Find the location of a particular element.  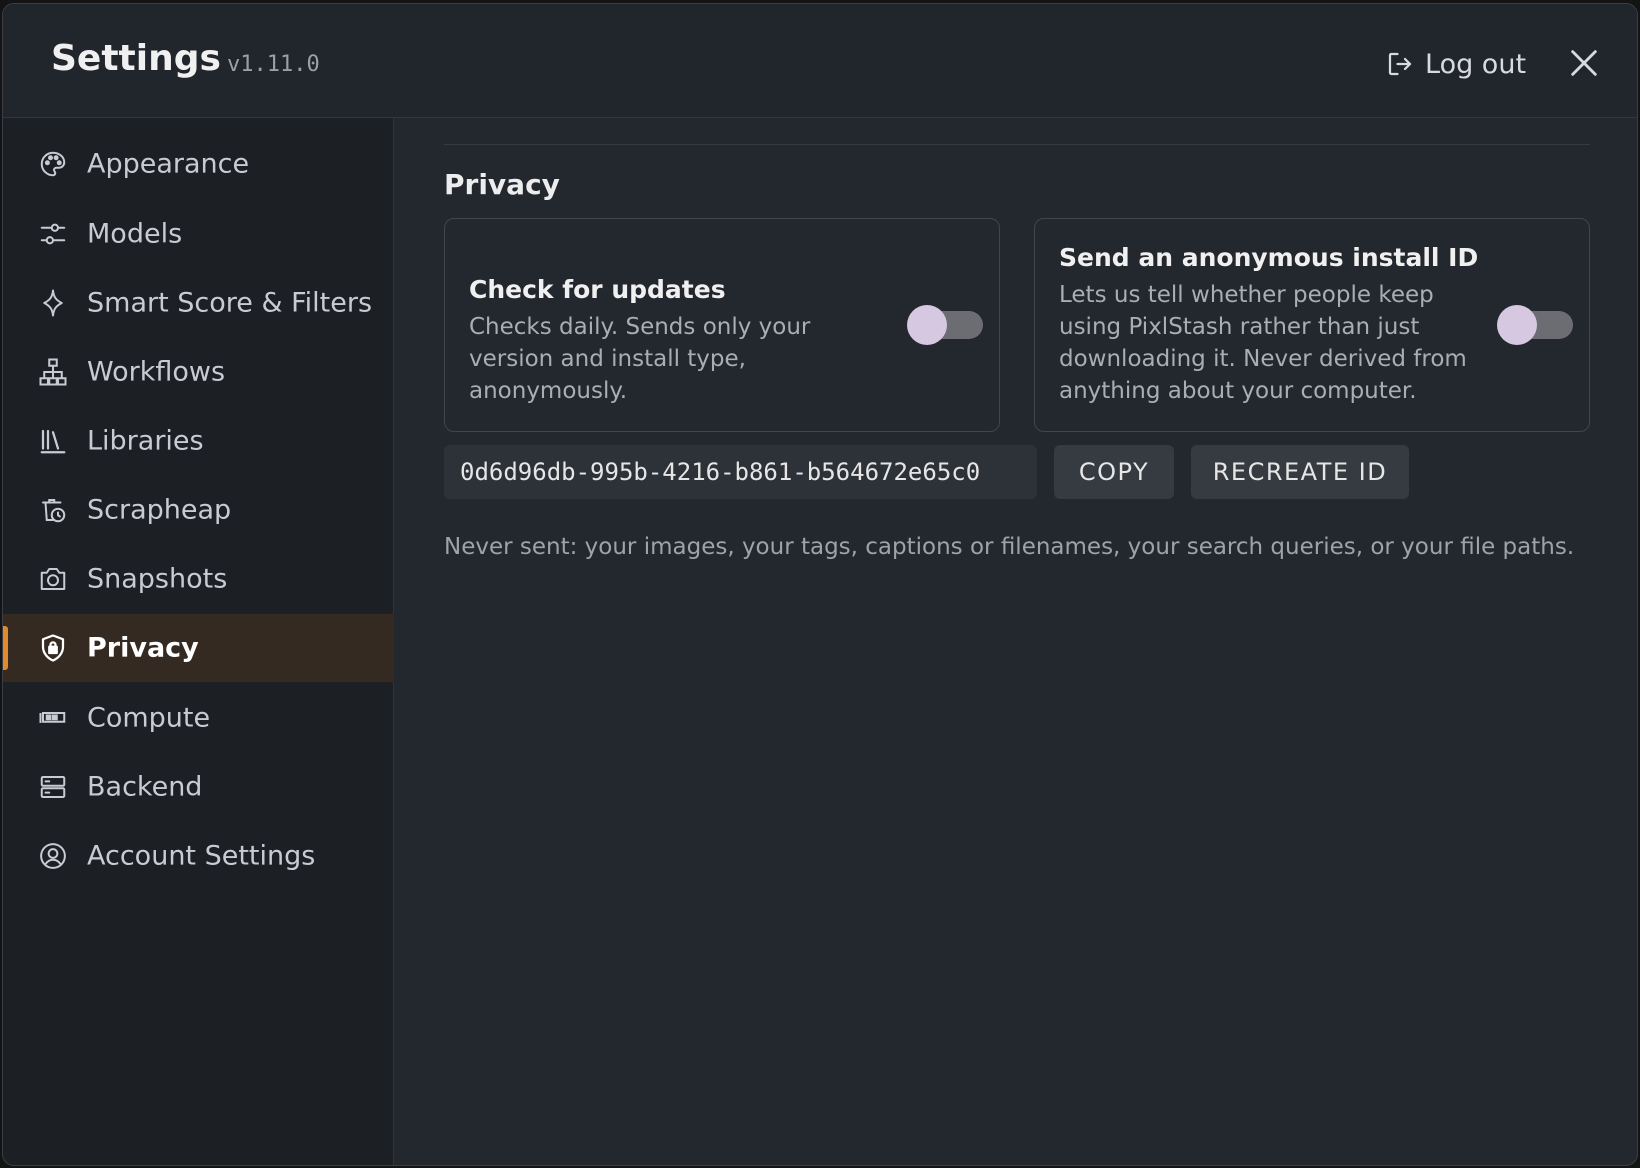

install-id-field: 0d6d96db-995b-4216-b861-b564672e65c0 is located at coordinates (740, 472).